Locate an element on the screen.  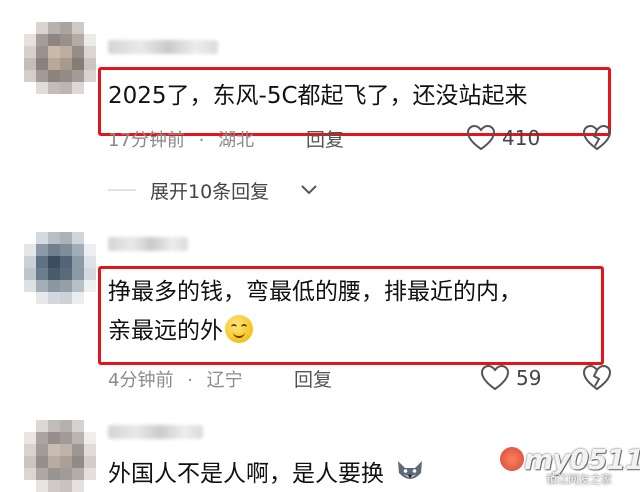
expand-replies-label: 展开10条回复 is located at coordinates (209, 190).